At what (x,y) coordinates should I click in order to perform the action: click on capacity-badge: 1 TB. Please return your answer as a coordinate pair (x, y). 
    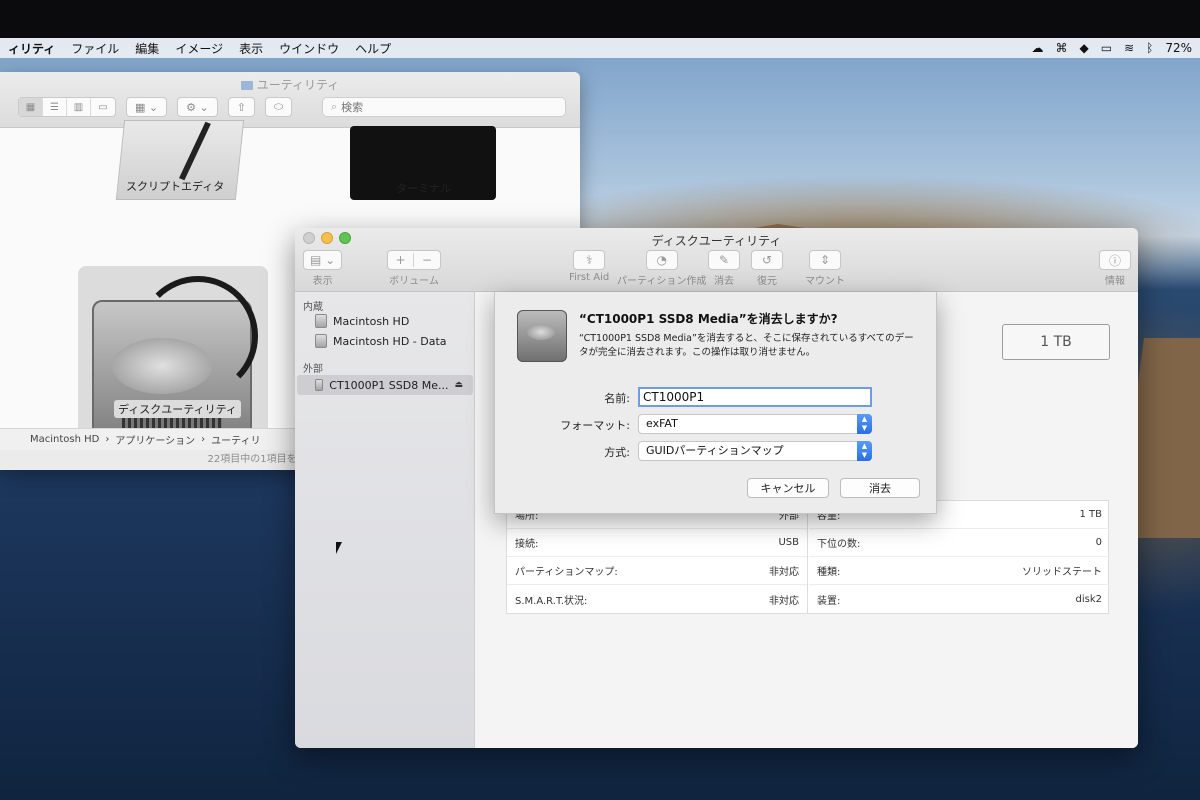
    Looking at the image, I should click on (1056, 342).